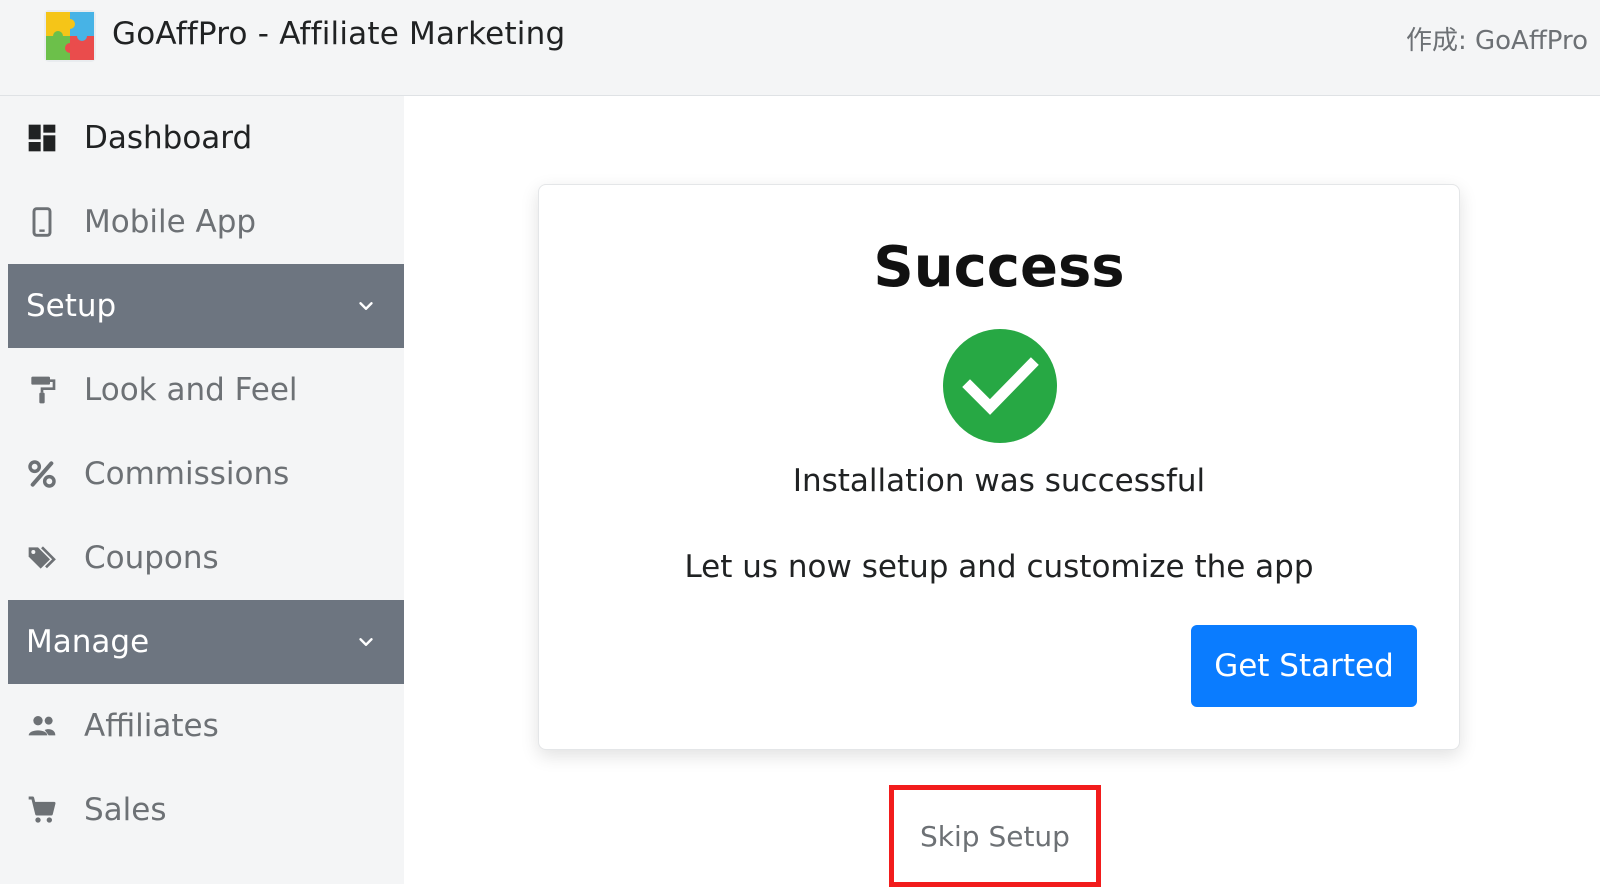  Describe the element at coordinates (42, 390) in the screenshot. I see `paint-roller-icon` at that location.